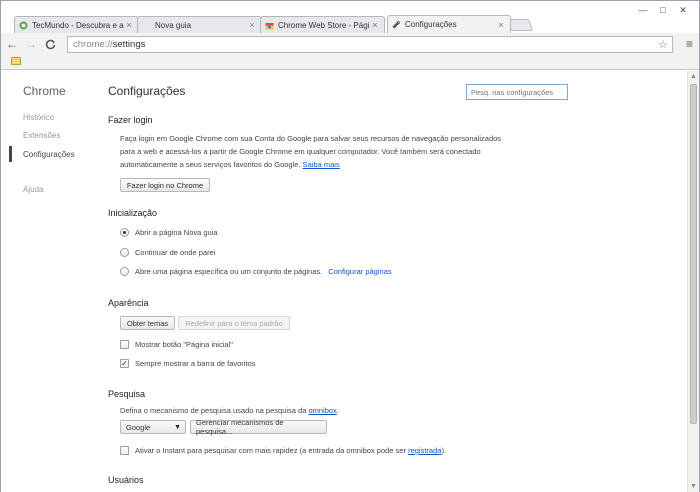 Image resolution: width=700 pixels, height=492 pixels. Describe the element at coordinates (138, 427) in the screenshot. I see `search-engine-value: Google` at that location.